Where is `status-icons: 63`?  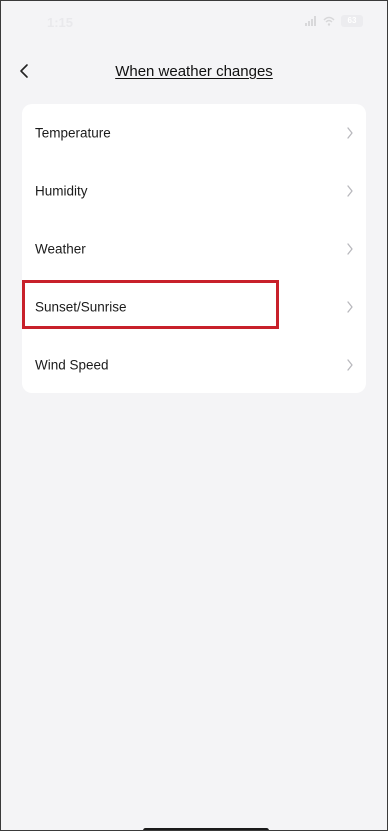 status-icons: 63 is located at coordinates (334, 21).